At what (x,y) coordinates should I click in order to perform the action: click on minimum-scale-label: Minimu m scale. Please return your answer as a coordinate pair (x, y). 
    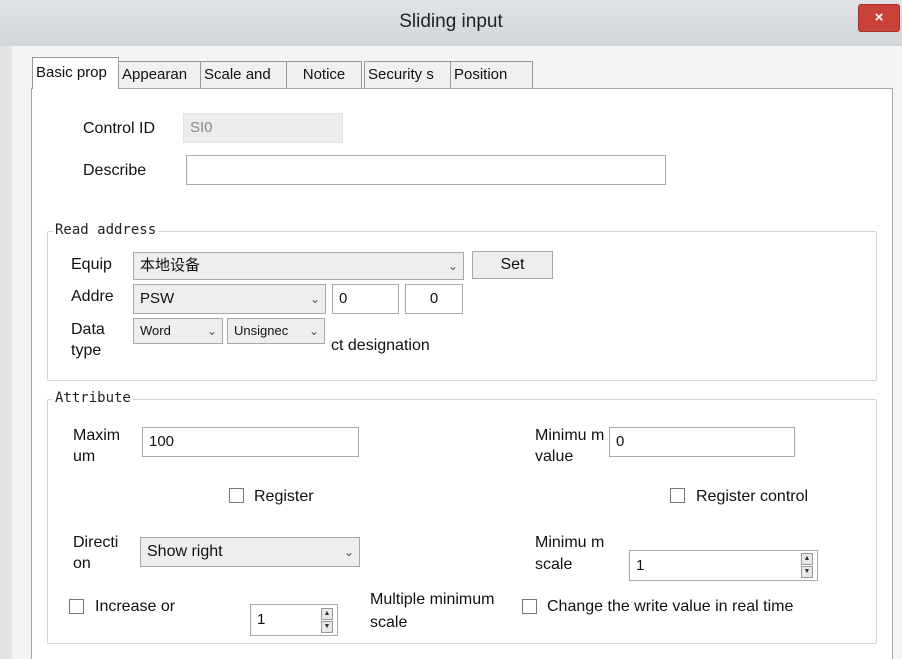
    Looking at the image, I should click on (570, 553).